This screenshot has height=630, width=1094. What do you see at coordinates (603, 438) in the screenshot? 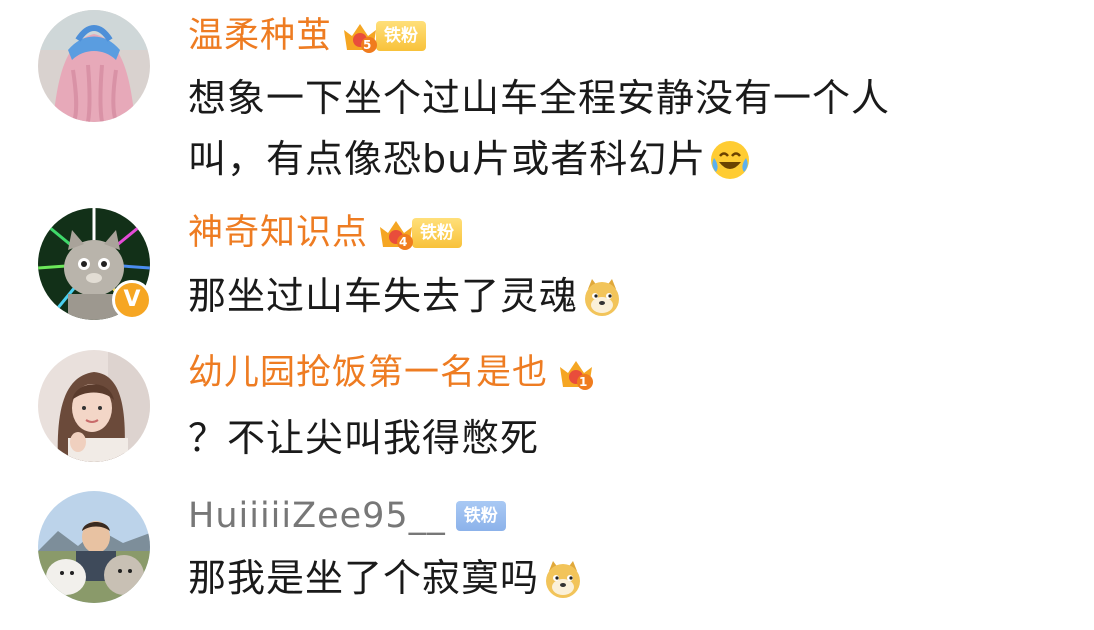
I see `comment-text: ？不让尖叫我得憋死` at bounding box center [603, 438].